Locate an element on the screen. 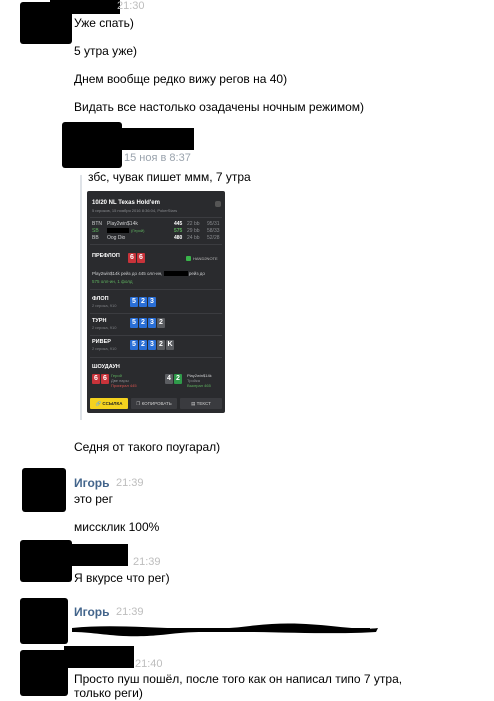  avatar is located at coordinates (44, 673).